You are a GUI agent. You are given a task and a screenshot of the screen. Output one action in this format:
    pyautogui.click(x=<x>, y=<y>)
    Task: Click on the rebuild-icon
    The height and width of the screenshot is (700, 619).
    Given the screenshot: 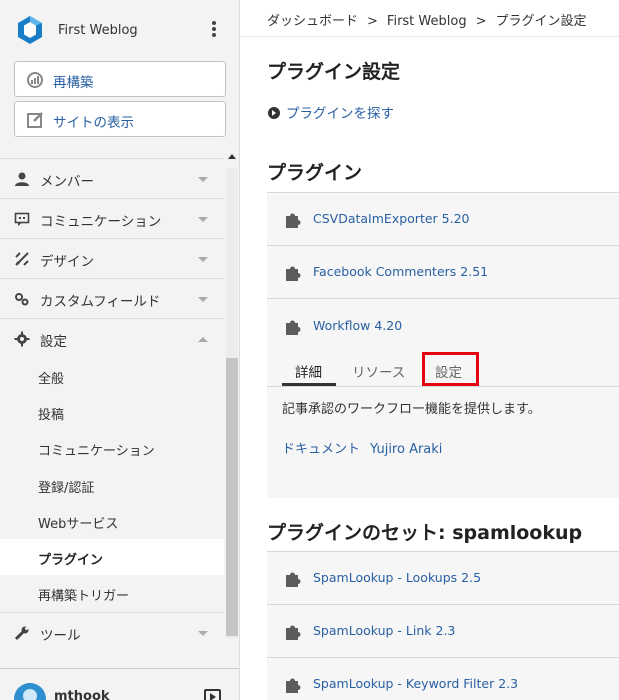 What is the action you would take?
    pyautogui.click(x=35, y=80)
    